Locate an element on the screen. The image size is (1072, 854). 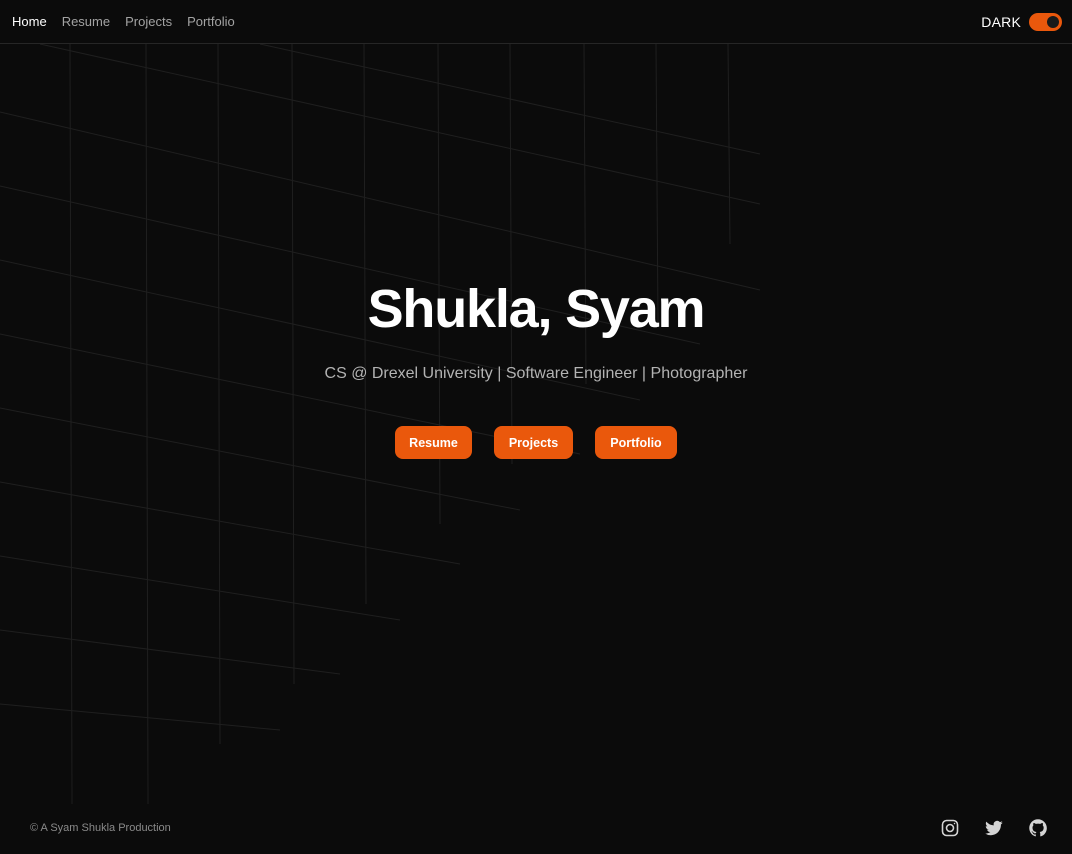
github-icon is located at coordinates (1038, 828).